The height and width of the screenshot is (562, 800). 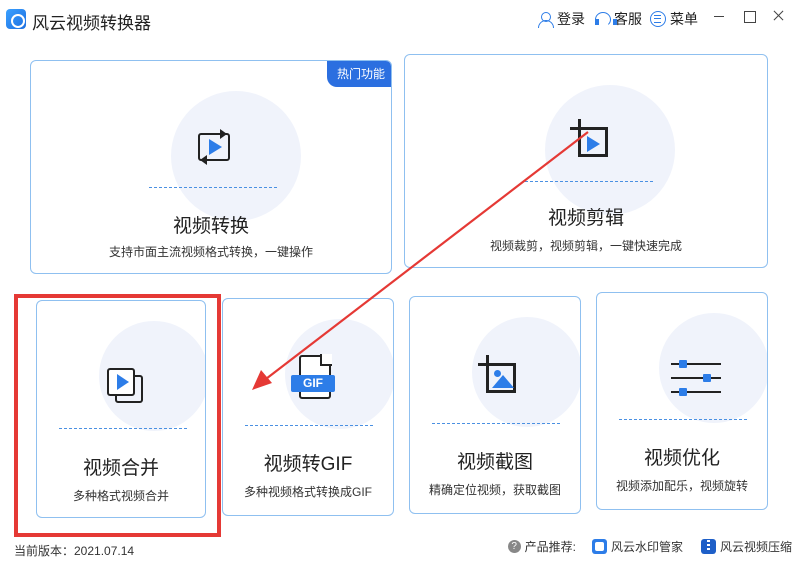 What do you see at coordinates (647, 546) in the screenshot?
I see `product-link-watermark: 风云水印管家` at bounding box center [647, 546].